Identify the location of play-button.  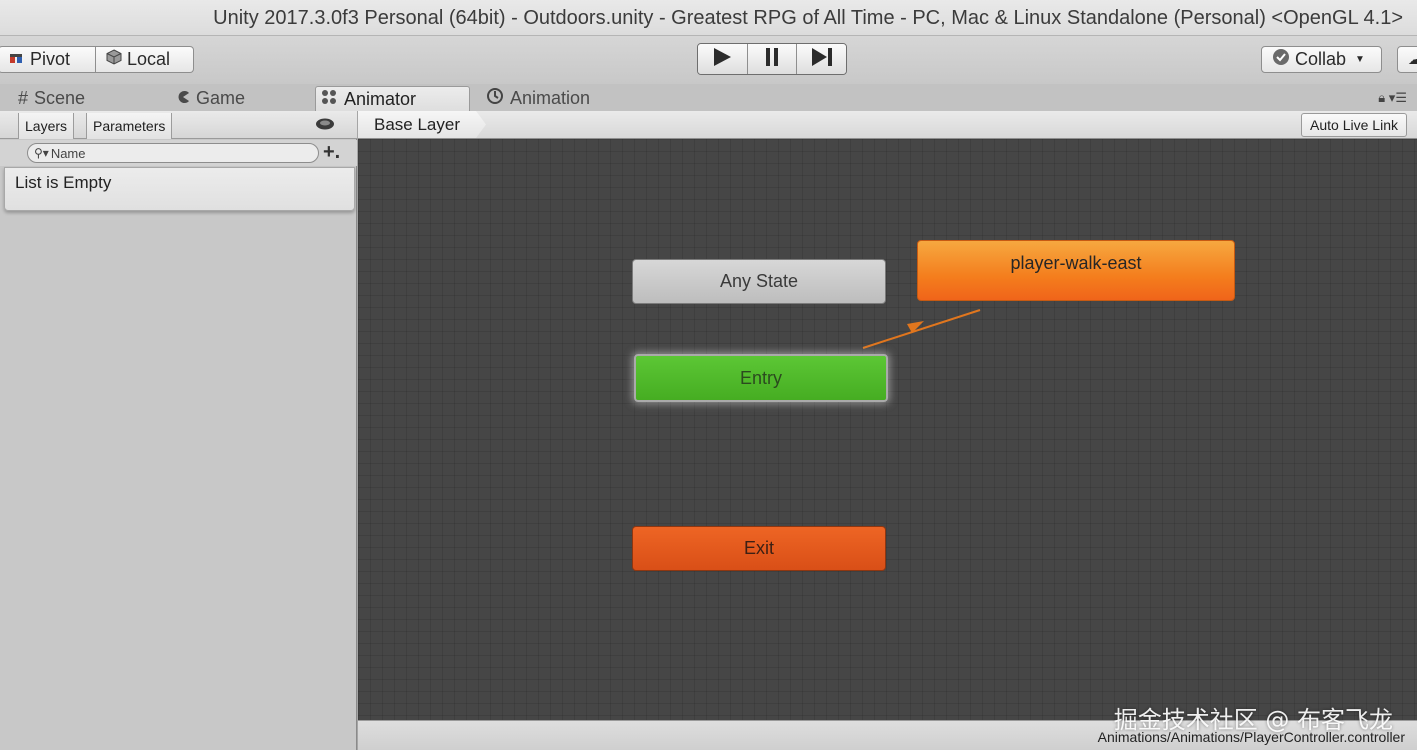
(723, 59).